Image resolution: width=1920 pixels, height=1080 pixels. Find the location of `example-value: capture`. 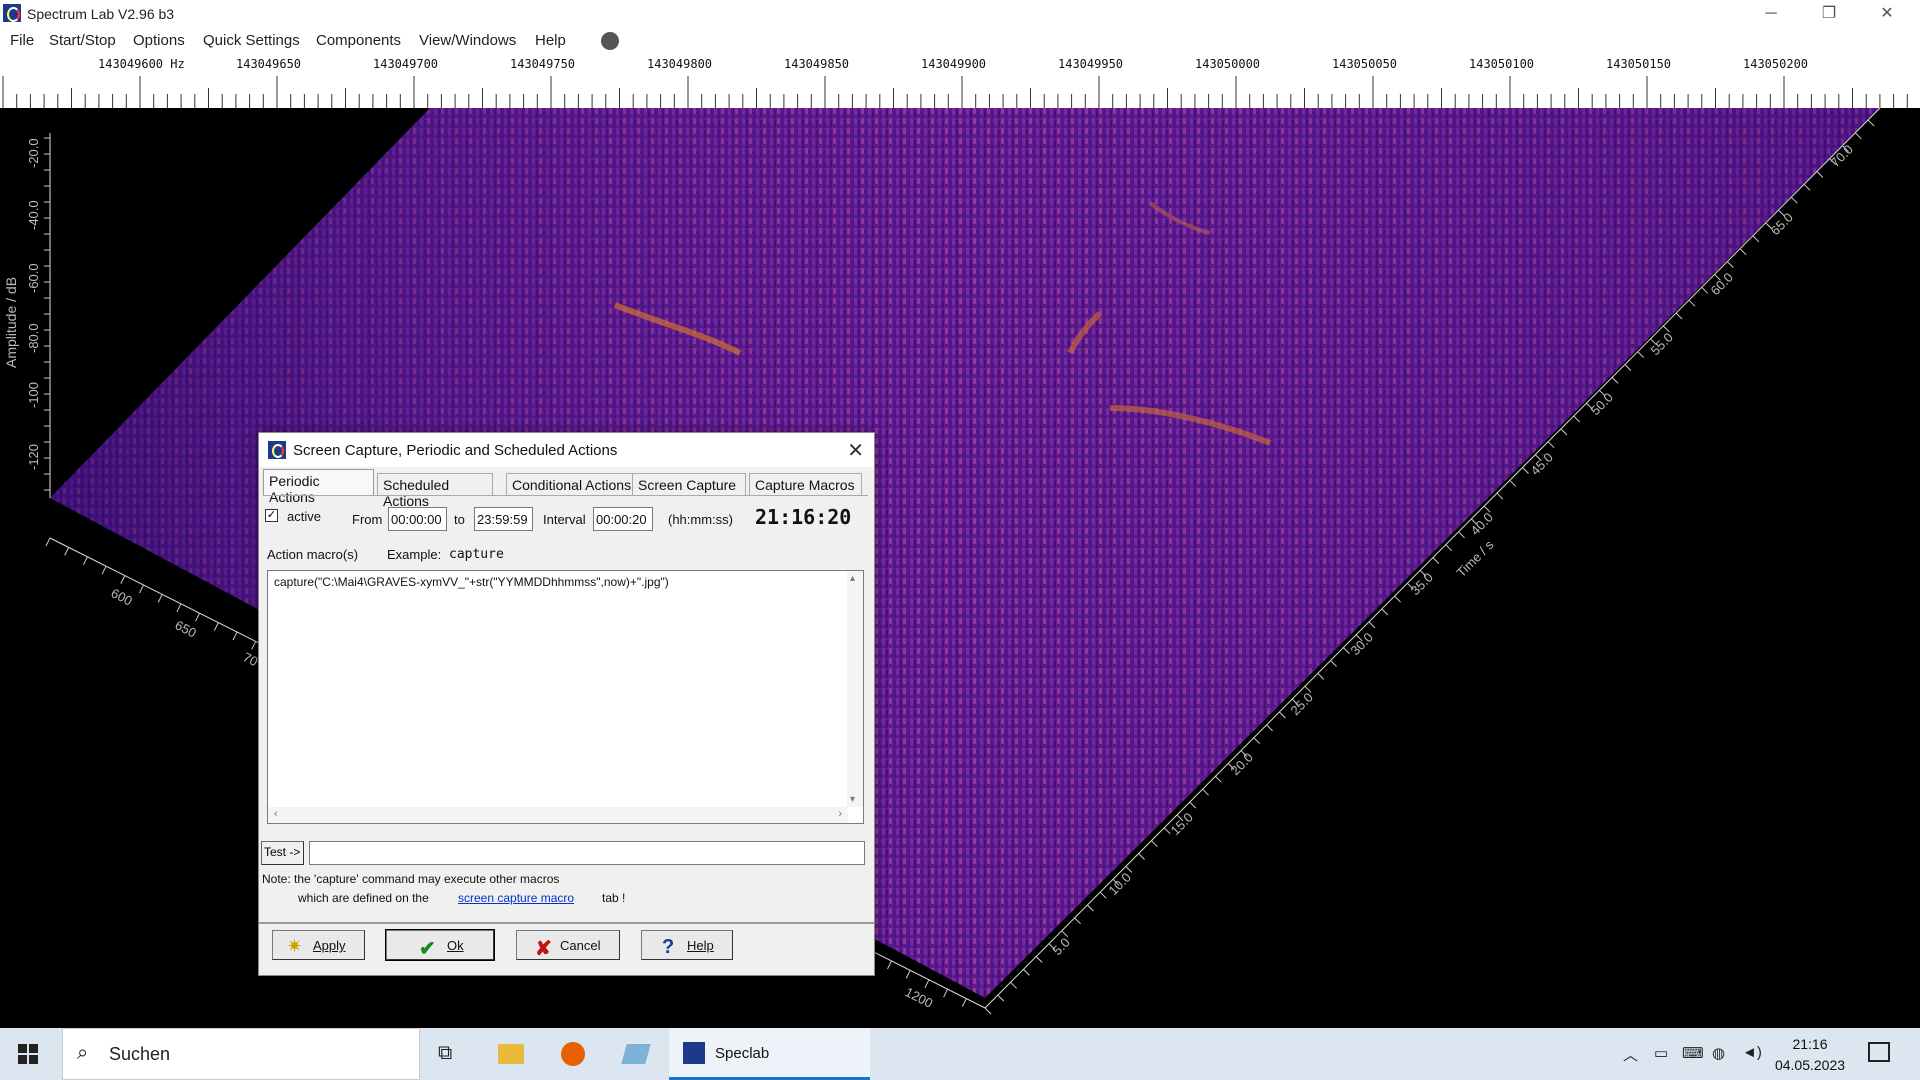

example-value: capture is located at coordinates (476, 554).